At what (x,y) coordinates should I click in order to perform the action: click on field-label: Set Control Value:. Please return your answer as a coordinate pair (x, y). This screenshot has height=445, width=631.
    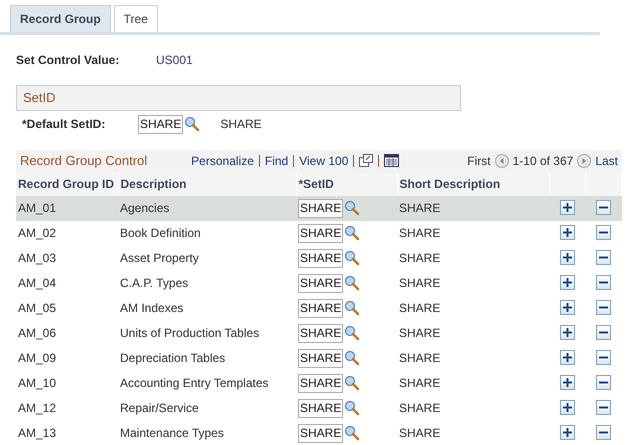
    Looking at the image, I should click on (68, 60).